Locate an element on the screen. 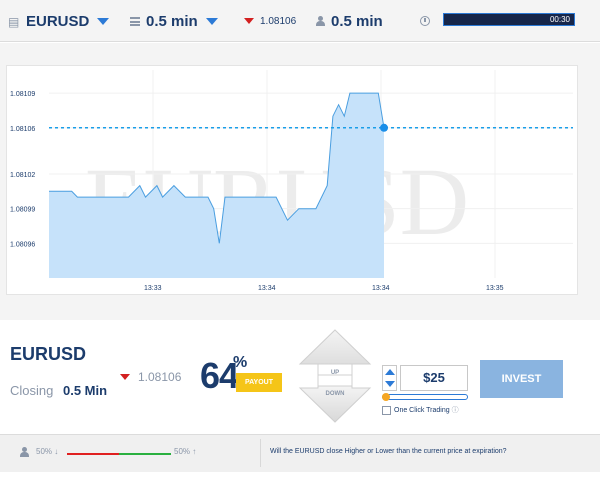 Image resolution: width=600 pixels, height=478 pixels. clock is located at coordinates (425, 21).